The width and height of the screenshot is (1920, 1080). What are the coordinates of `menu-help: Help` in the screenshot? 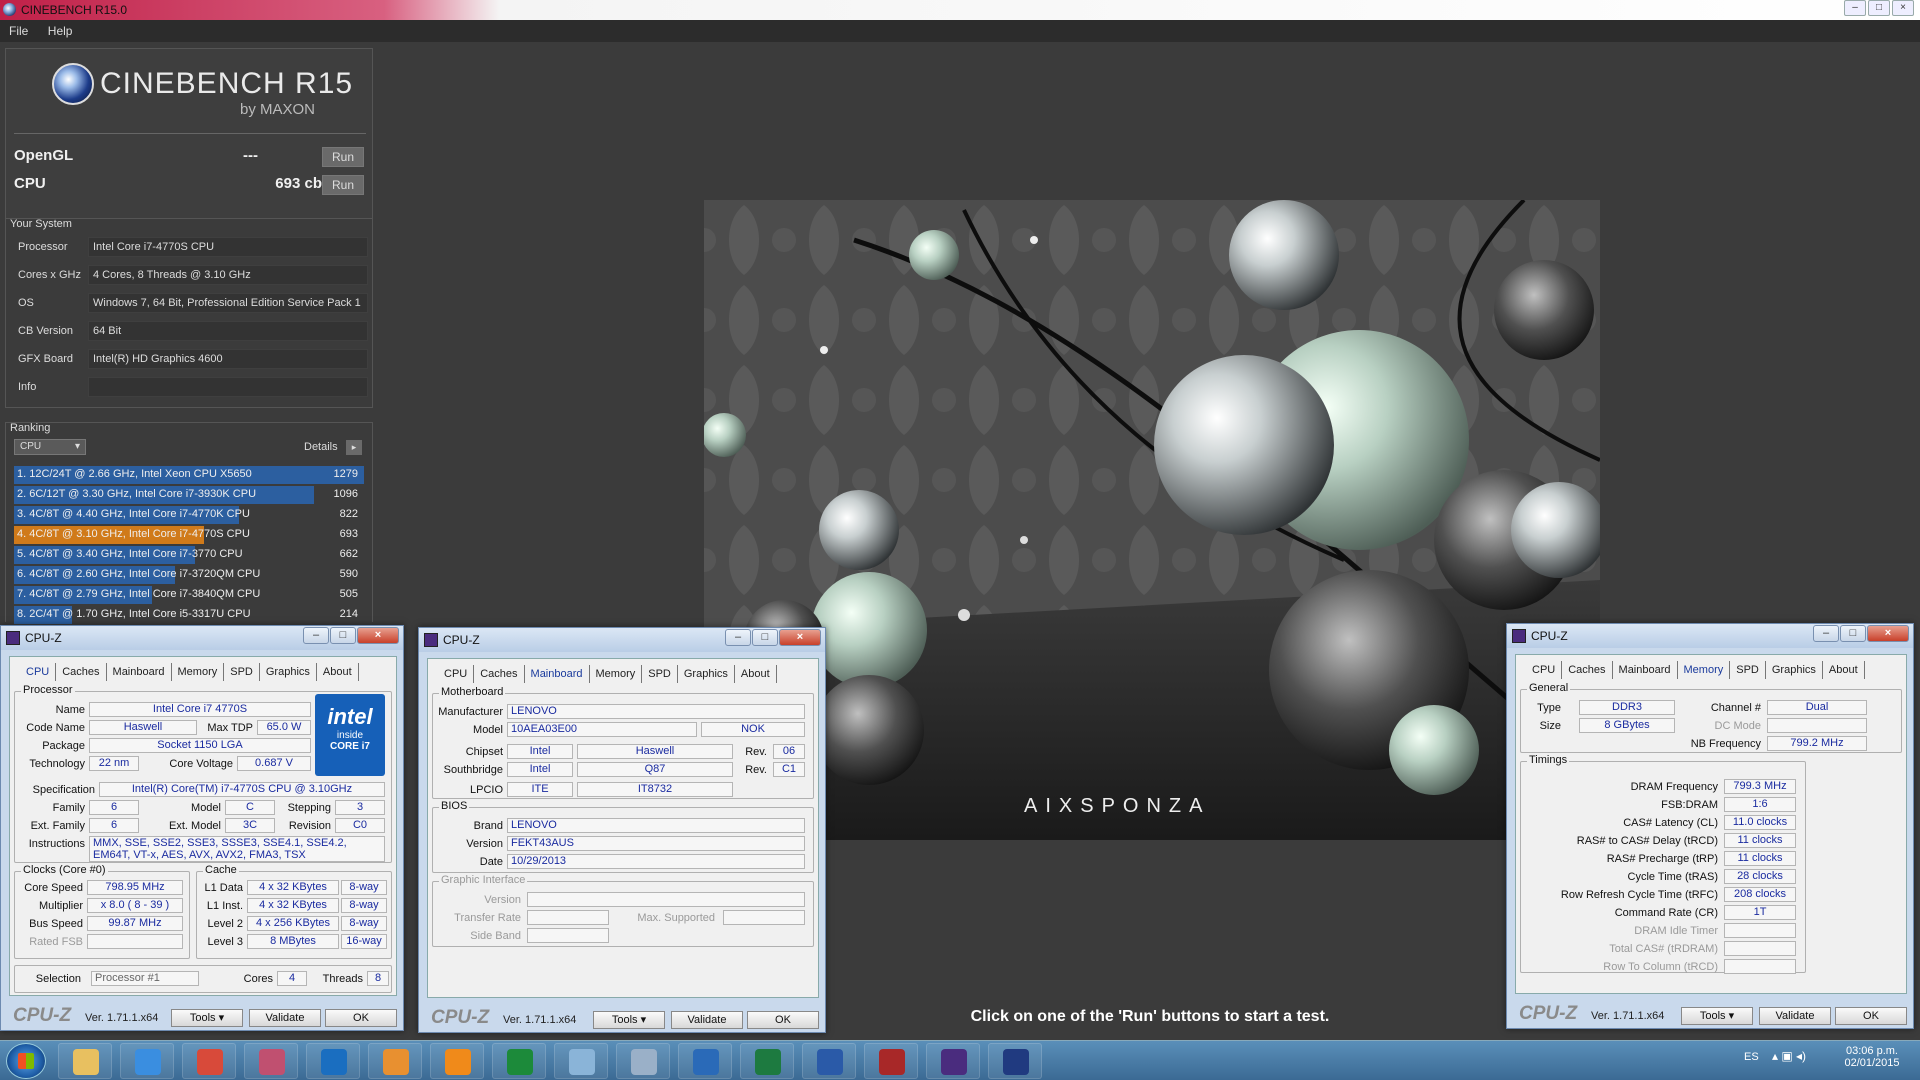 It's located at (56, 29).